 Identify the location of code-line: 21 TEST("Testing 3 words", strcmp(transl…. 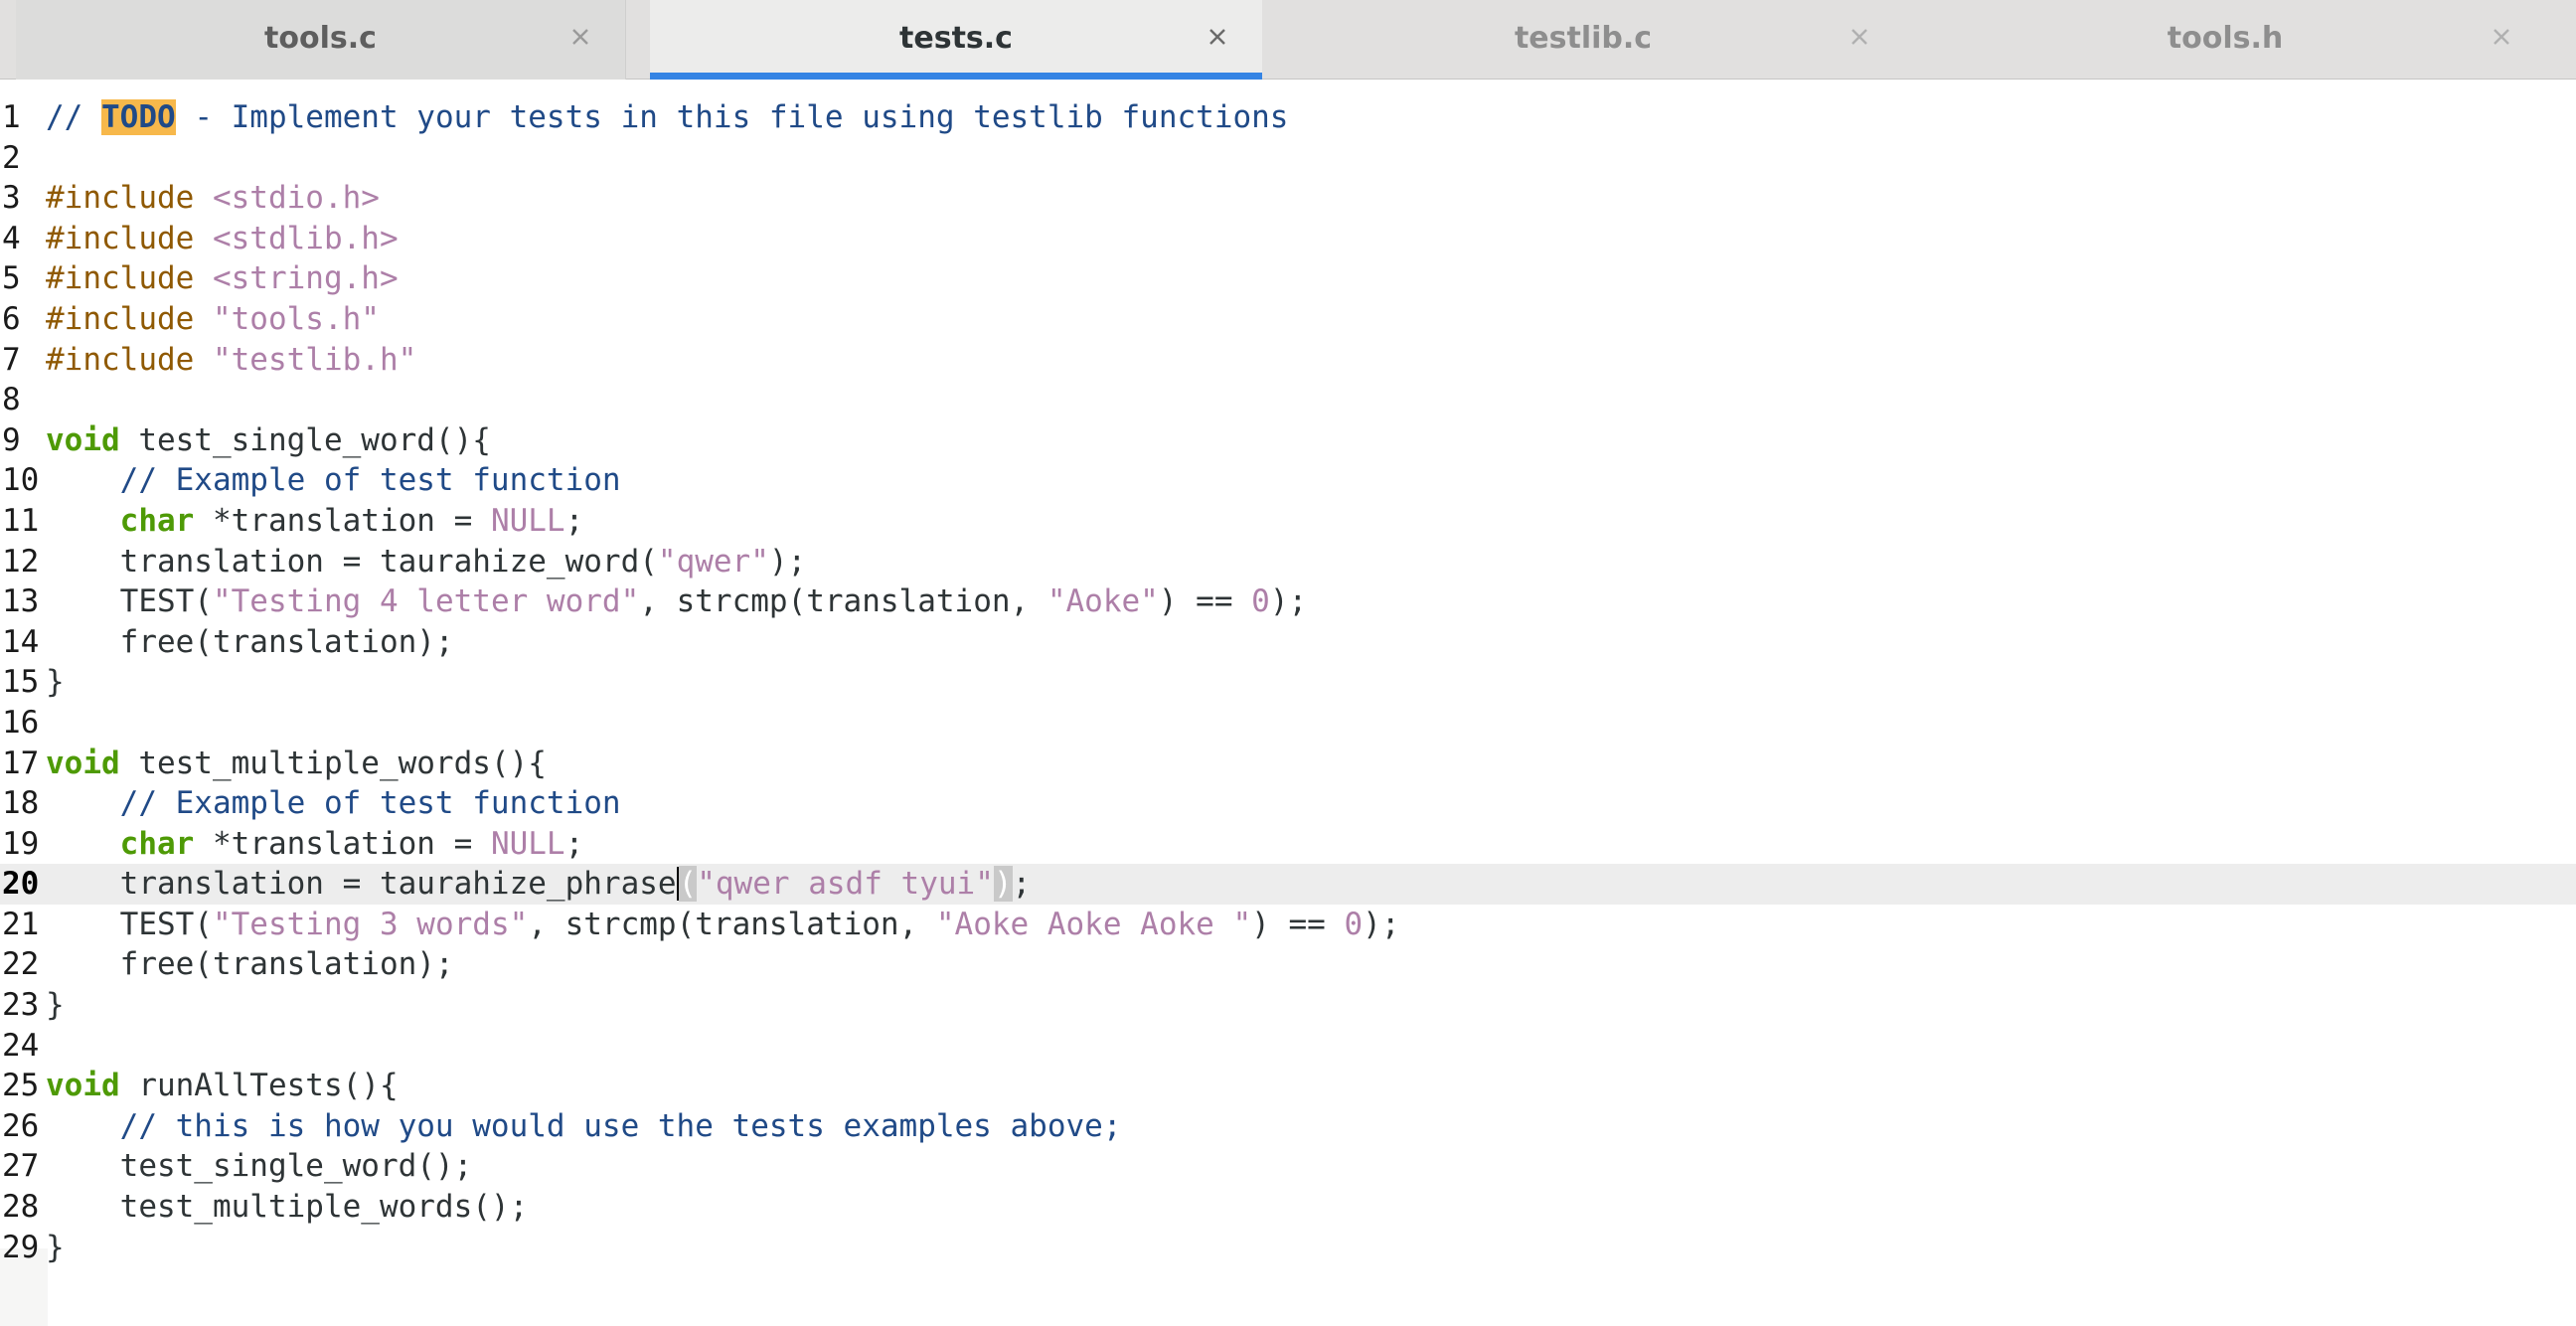
(1288, 925).